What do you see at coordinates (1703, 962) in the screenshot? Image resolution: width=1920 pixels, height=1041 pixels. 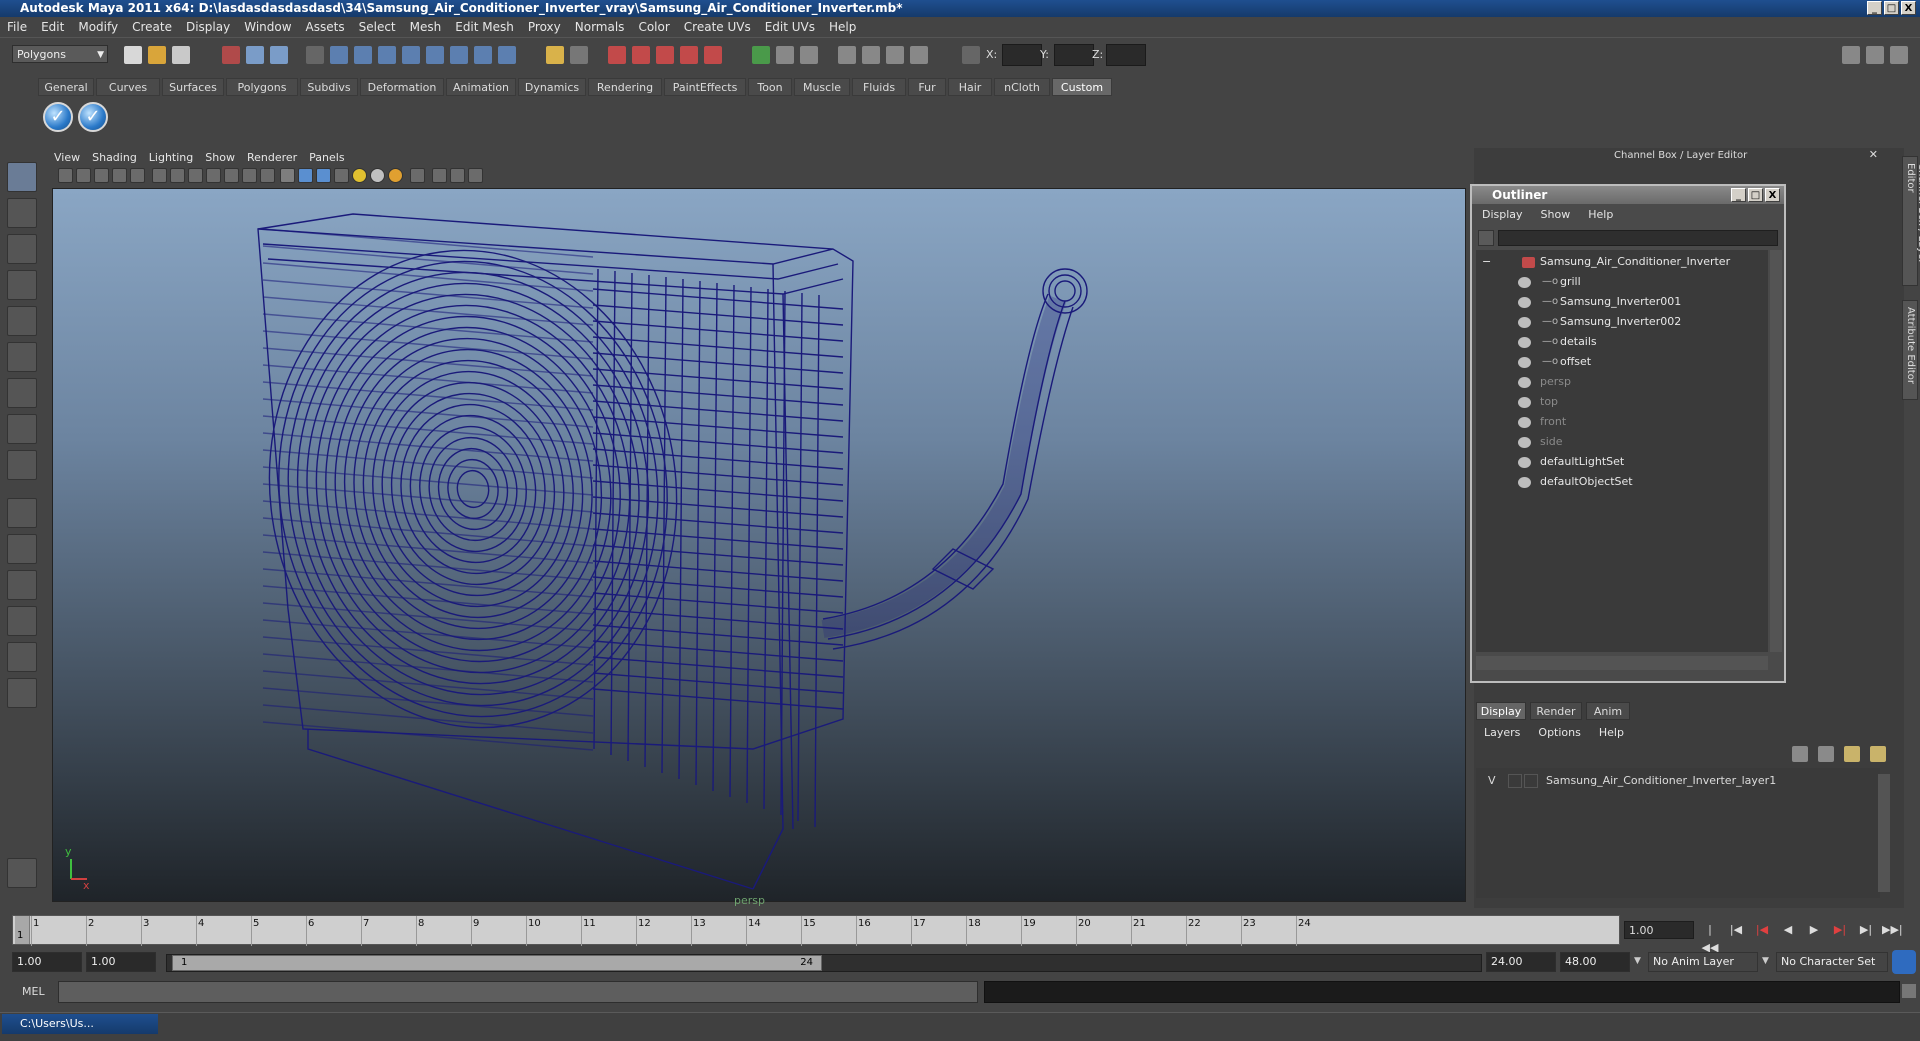 I see `anim-layer-select: No Anim Layer` at bounding box center [1703, 962].